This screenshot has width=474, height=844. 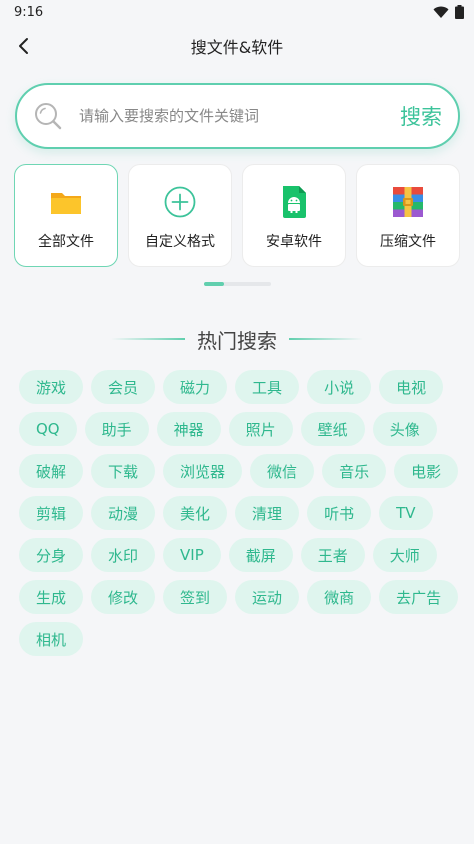 I want to click on hot-search-tag: 分身, so click(x=51, y=555).